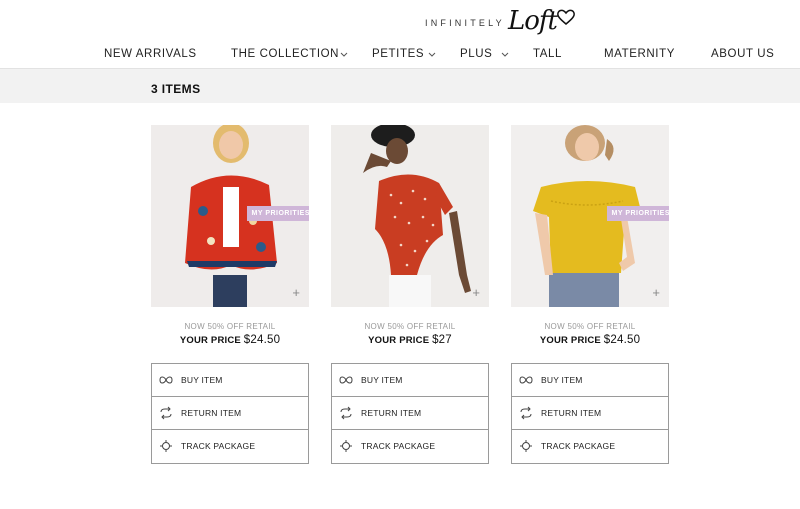 The height and width of the screenshot is (509, 800). Describe the element at coordinates (742, 54) in the screenshot. I see `nav-about-us: ABOUT US` at that location.